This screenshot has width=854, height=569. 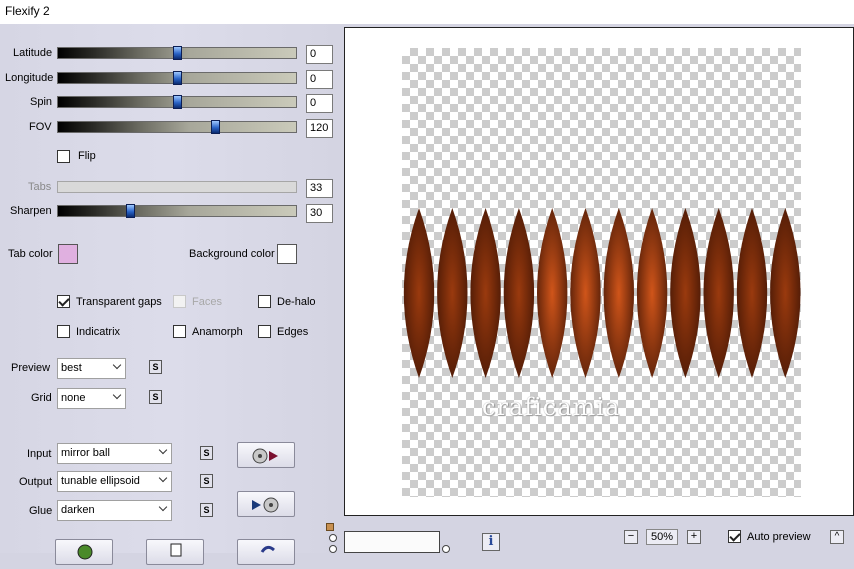 I want to click on flexified-image, so click(x=602, y=293).